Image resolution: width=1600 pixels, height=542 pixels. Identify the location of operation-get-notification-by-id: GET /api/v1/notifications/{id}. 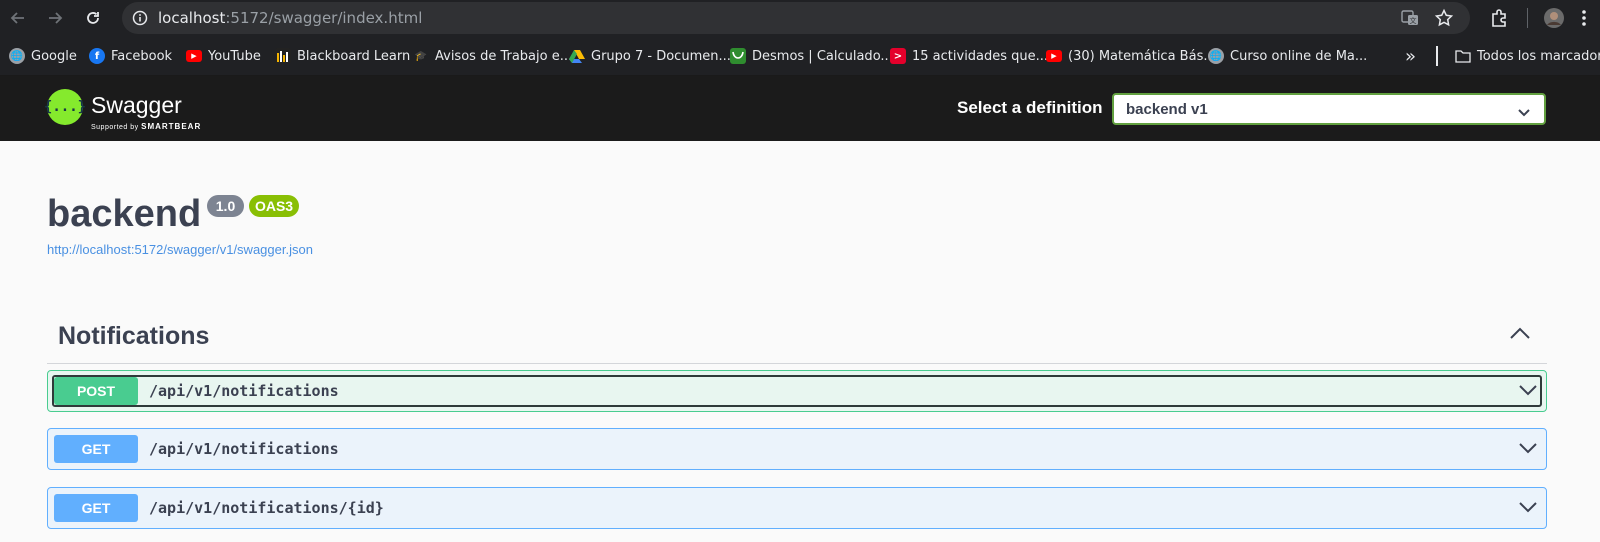
(797, 508).